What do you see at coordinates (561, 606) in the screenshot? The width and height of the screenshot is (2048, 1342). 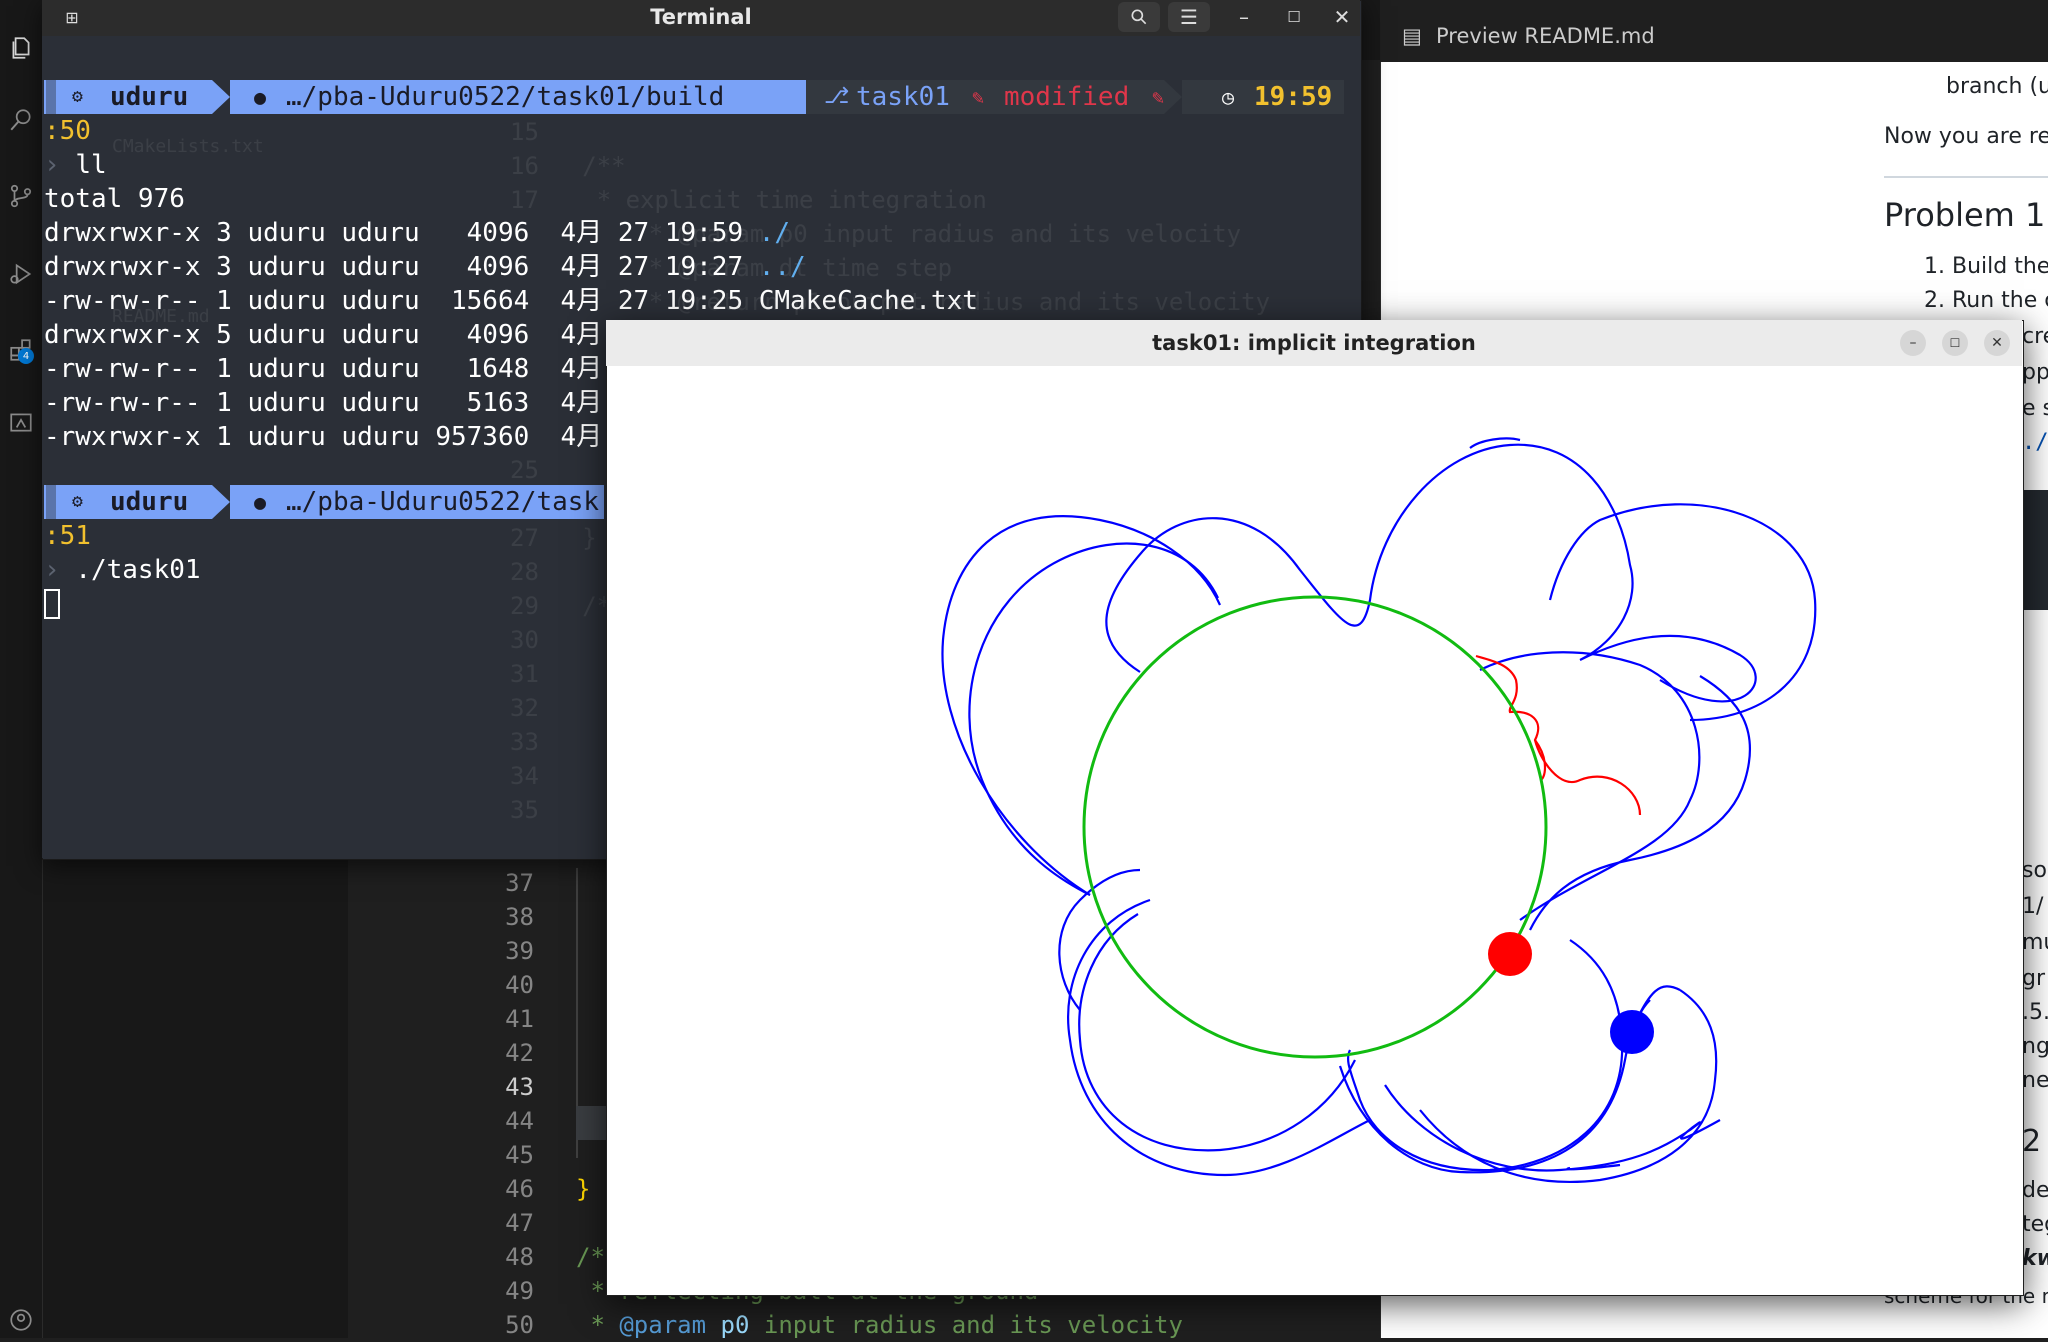 I see `ghost-text: 29 /*` at bounding box center [561, 606].